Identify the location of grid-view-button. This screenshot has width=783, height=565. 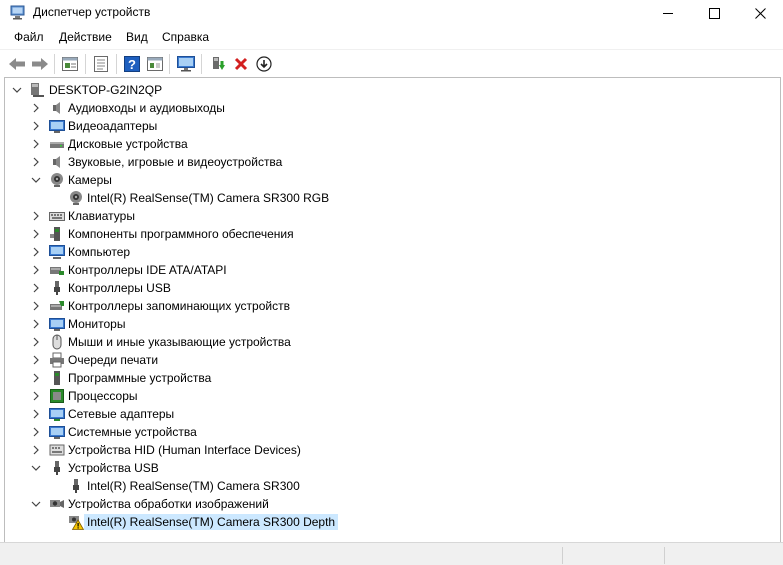
(155, 64).